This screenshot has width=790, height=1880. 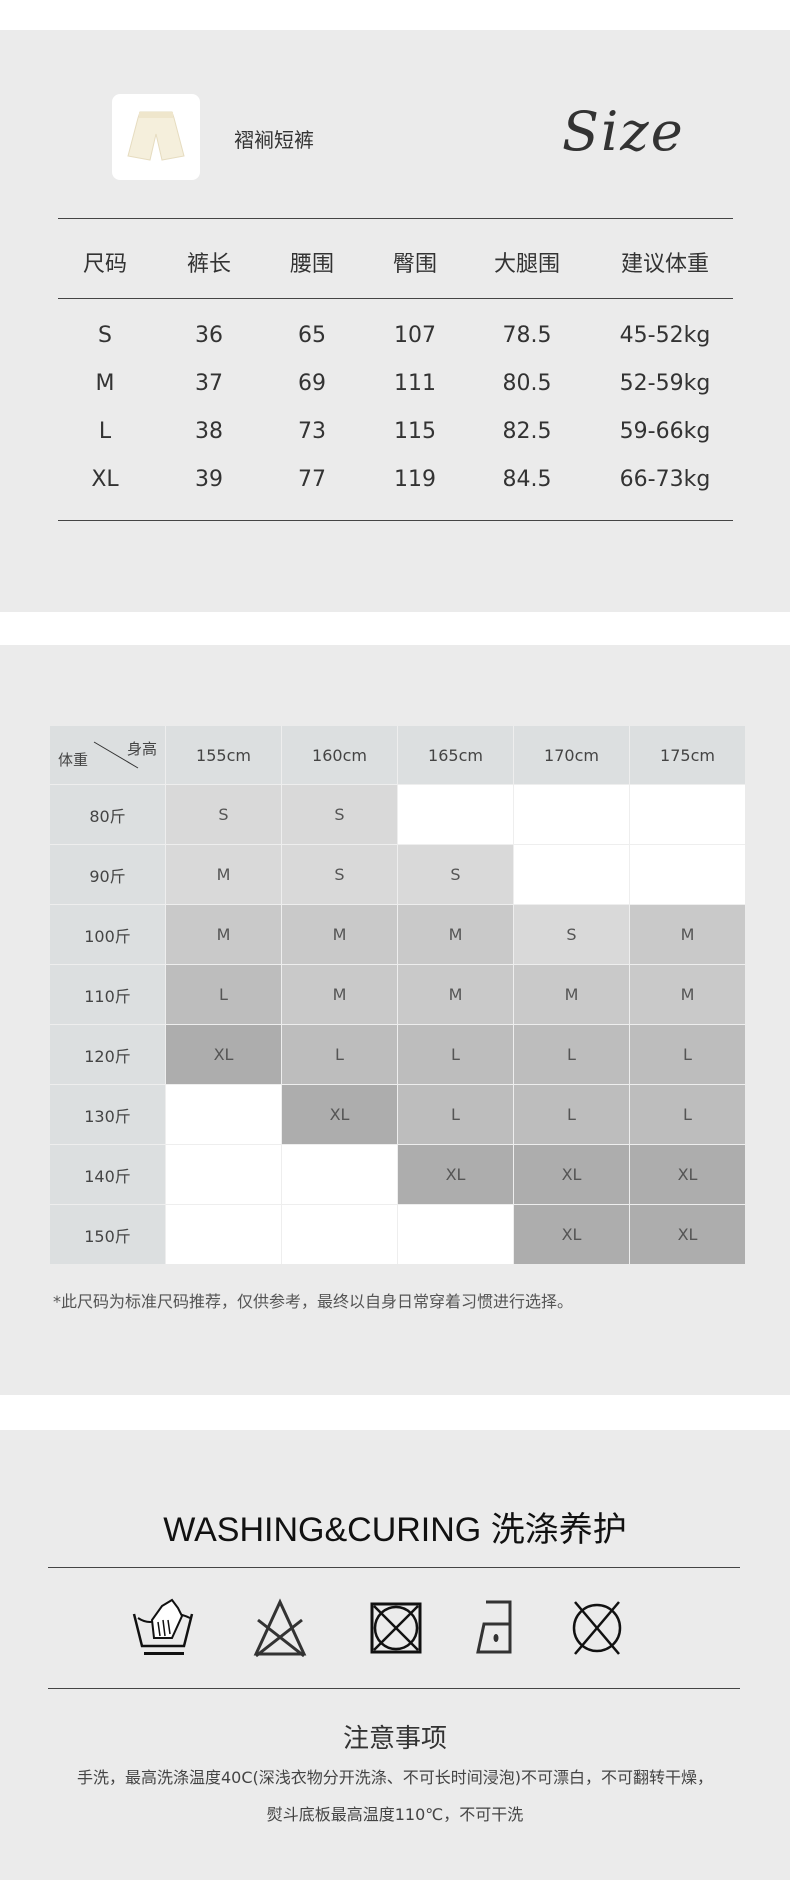 I want to click on size-table-cell: 65, so click(x=312, y=335).